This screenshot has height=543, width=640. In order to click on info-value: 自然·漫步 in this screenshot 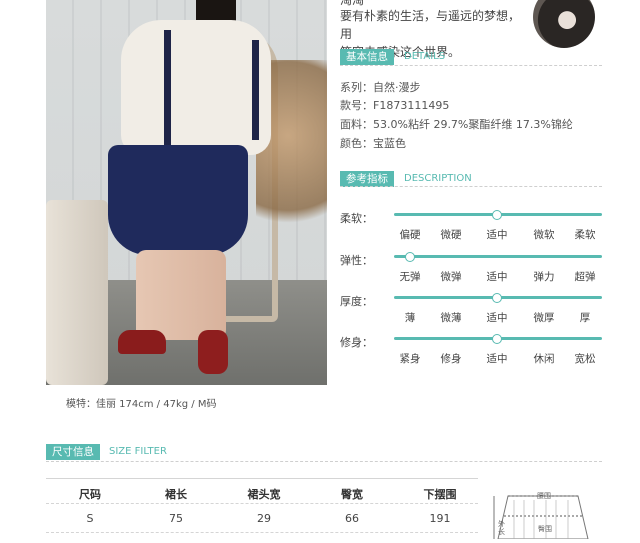, I will do `click(397, 87)`.